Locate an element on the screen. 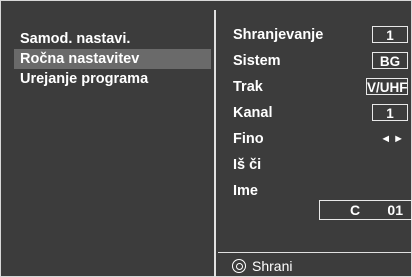 Image resolution: width=412 pixels, height=277 pixels. band-label: Trak is located at coordinates (248, 87).